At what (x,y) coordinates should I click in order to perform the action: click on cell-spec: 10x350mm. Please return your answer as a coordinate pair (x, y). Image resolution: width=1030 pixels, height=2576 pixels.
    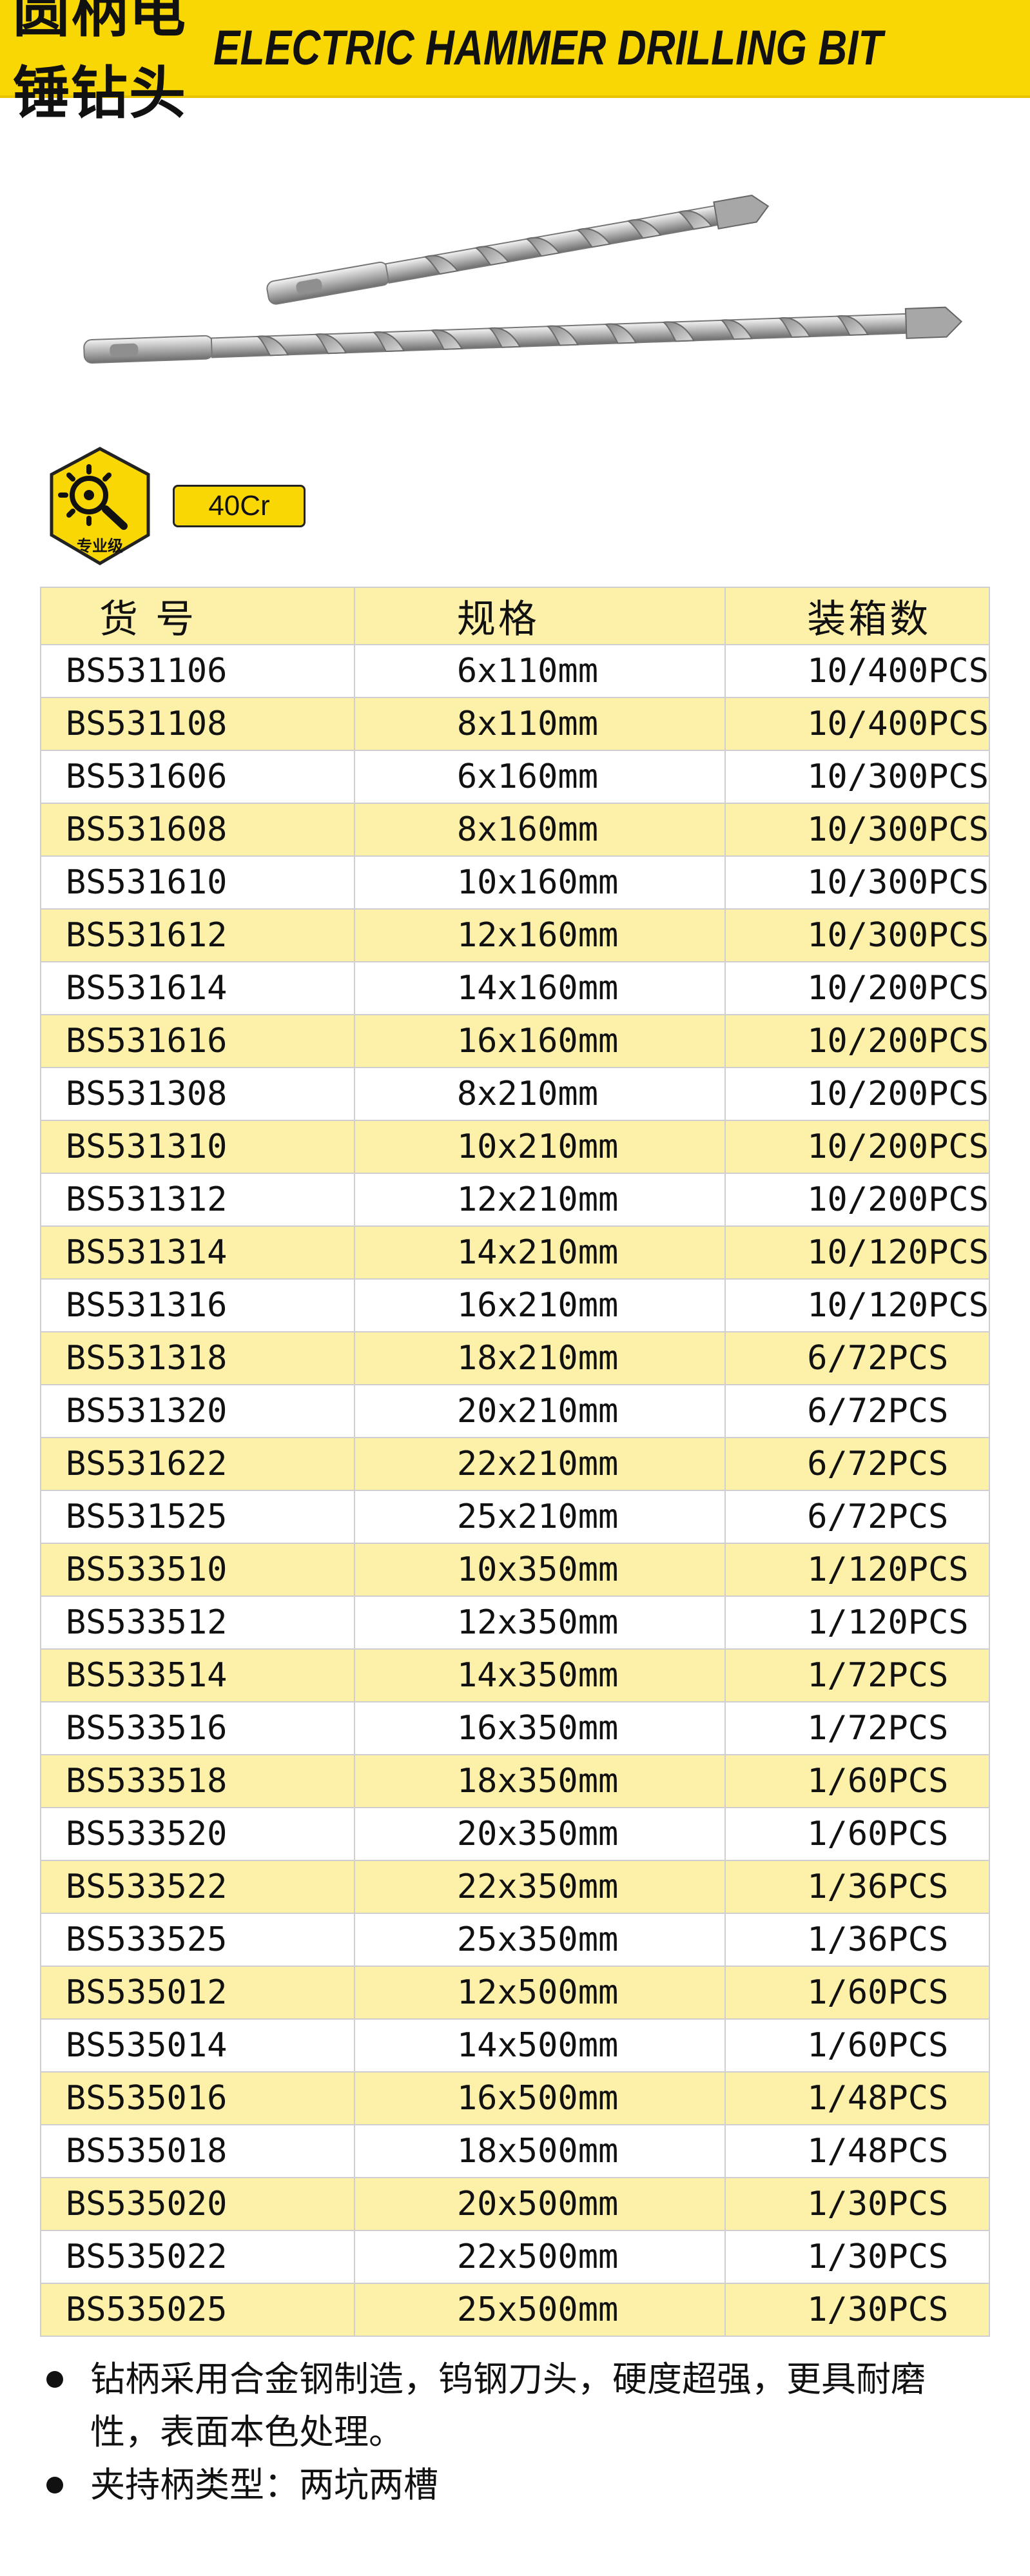
    Looking at the image, I should click on (540, 1570).